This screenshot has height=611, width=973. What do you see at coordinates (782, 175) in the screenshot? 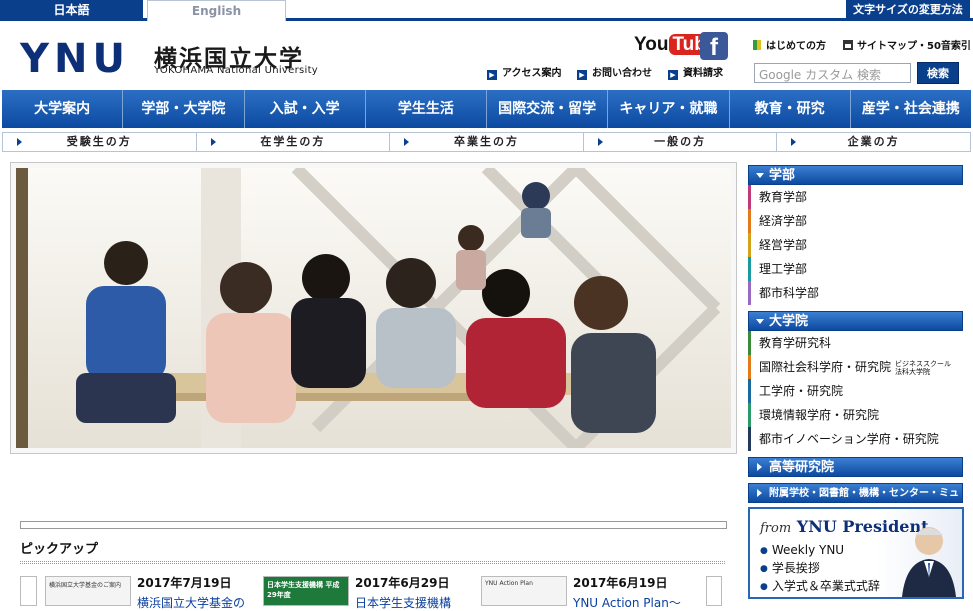
I see `faculties-heading-label: 学部` at bounding box center [782, 175].